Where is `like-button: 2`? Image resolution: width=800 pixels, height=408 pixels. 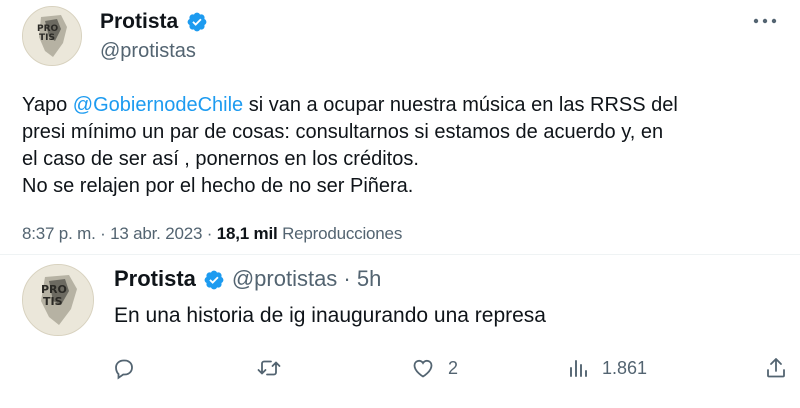 like-button: 2 is located at coordinates (434, 368).